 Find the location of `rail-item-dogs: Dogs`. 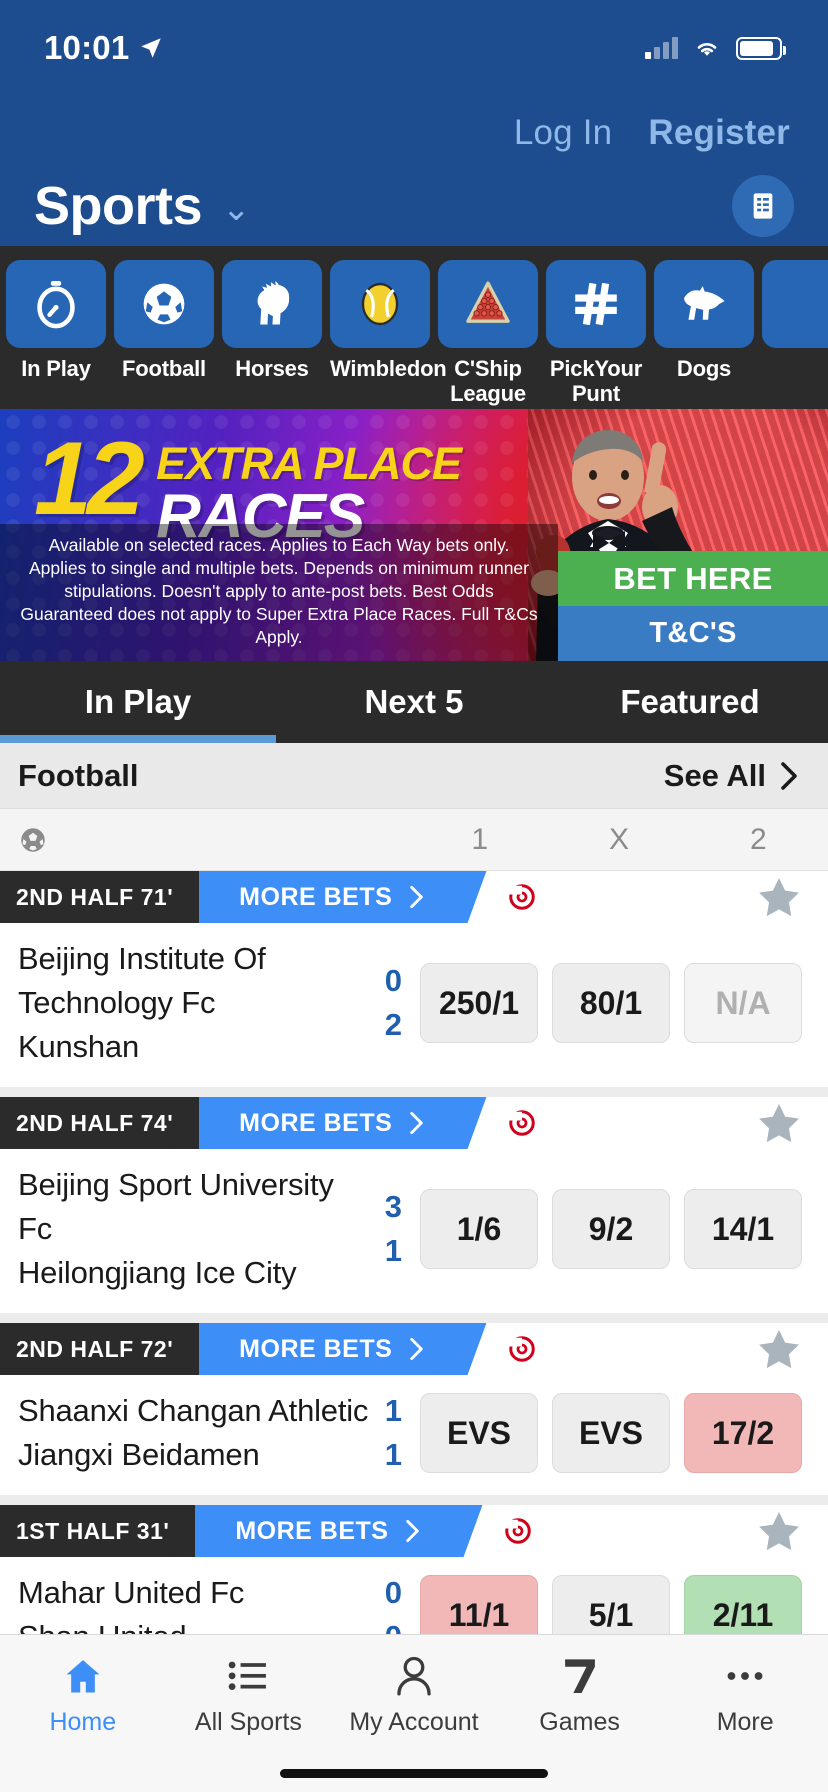

rail-item-dogs: Dogs is located at coordinates (704, 321).